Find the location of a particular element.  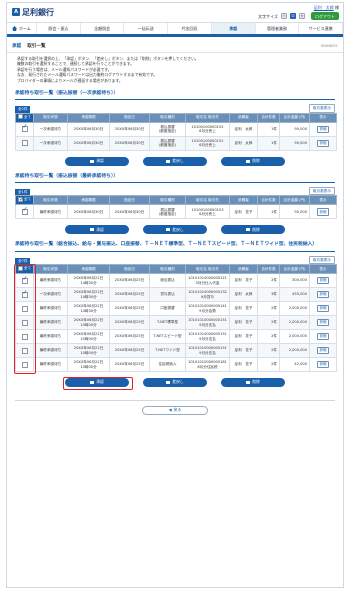

footer-divider is located at coordinates (175, 401).